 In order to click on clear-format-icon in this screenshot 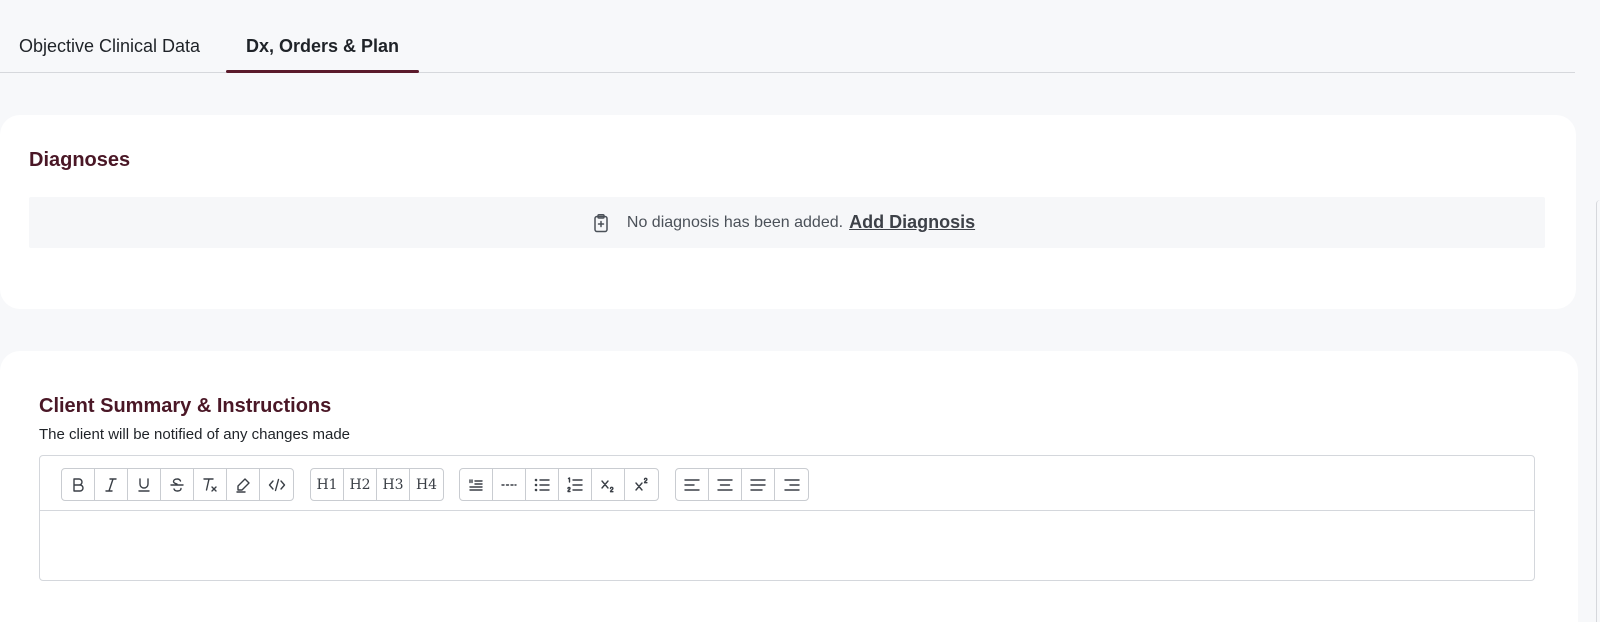, I will do `click(210, 484)`.